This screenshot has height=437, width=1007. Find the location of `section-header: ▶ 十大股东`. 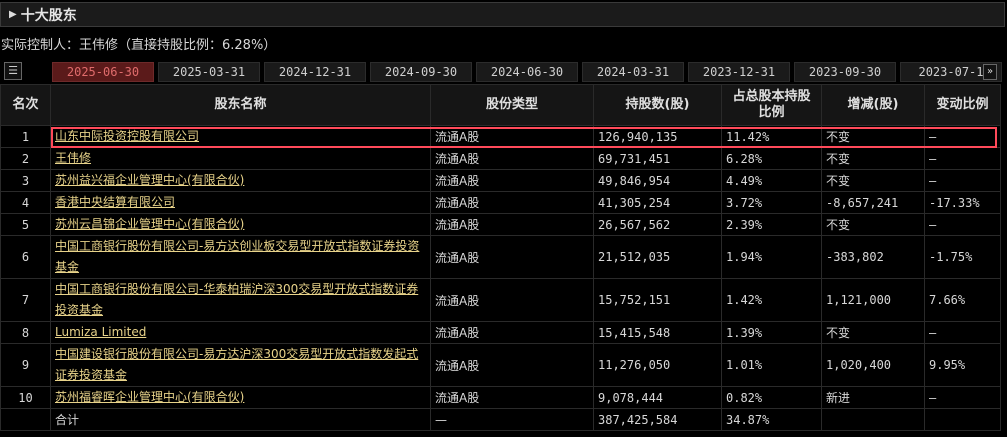

section-header: ▶ 十大股东 is located at coordinates (502, 14).